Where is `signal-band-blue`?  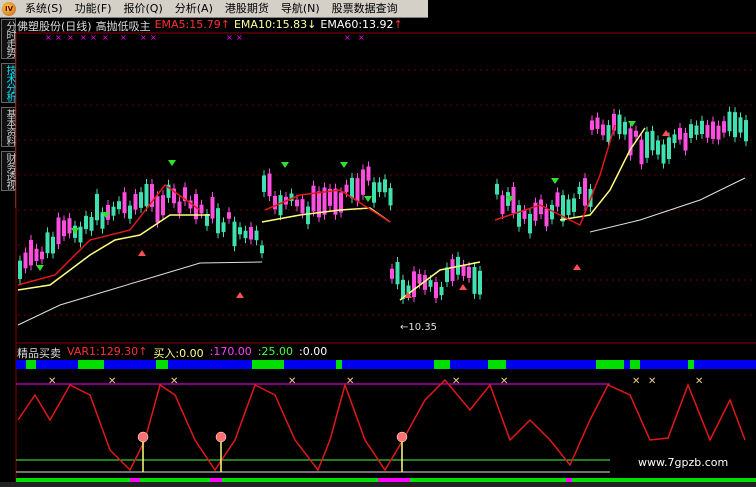 signal-band-blue is located at coordinates (386, 364).